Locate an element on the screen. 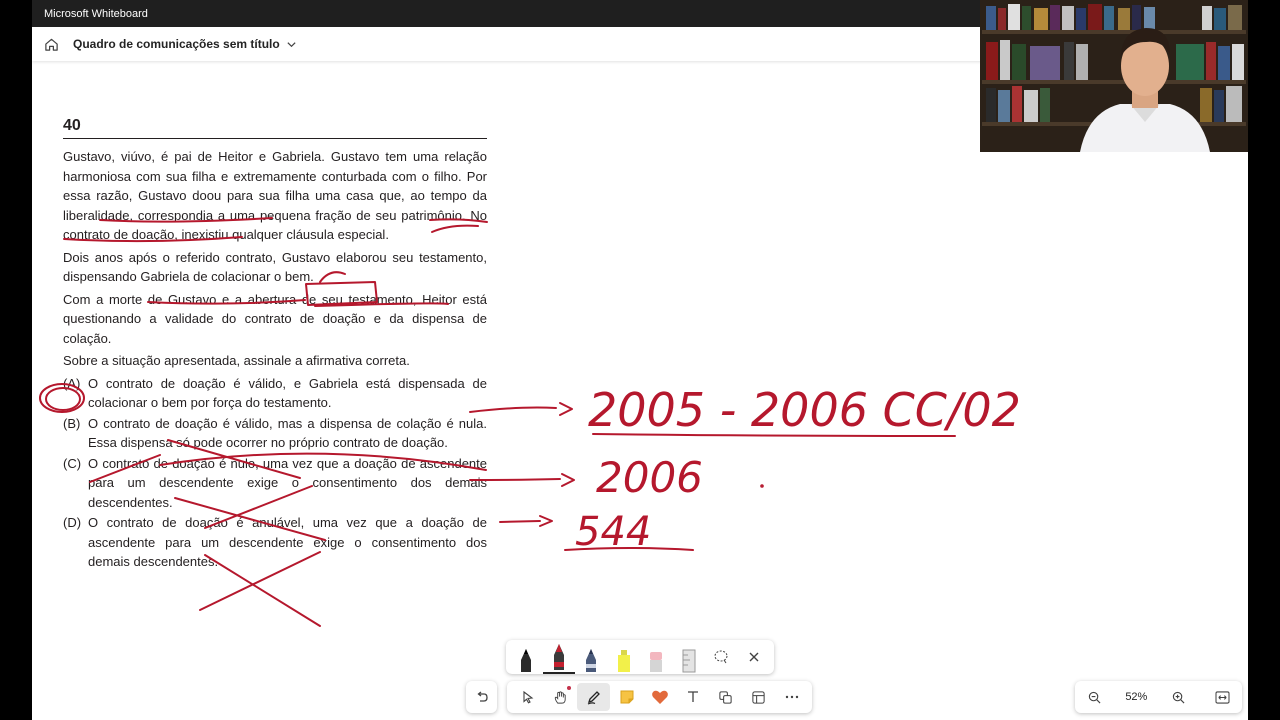  reactions-tool is located at coordinates (659, 697).